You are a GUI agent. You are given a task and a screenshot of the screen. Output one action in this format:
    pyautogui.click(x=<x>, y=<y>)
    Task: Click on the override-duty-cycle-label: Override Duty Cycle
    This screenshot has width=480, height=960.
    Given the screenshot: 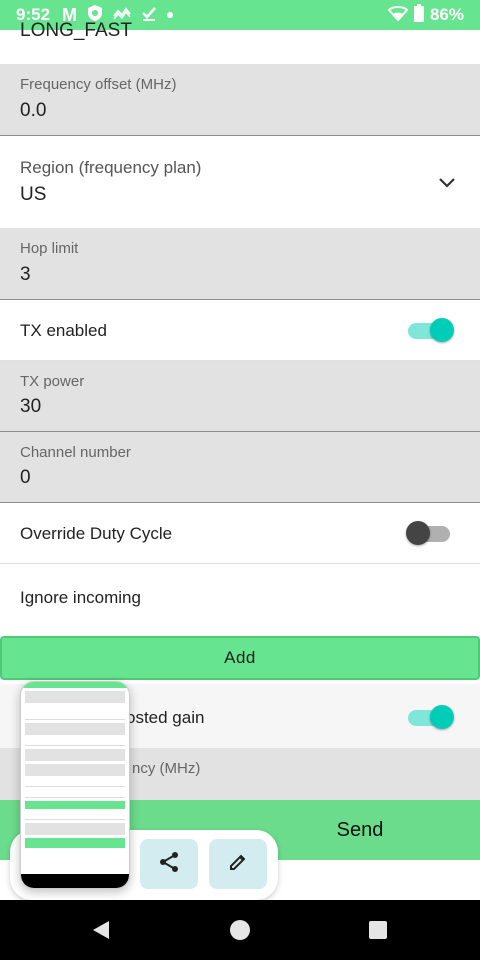 What is the action you would take?
    pyautogui.click(x=96, y=533)
    